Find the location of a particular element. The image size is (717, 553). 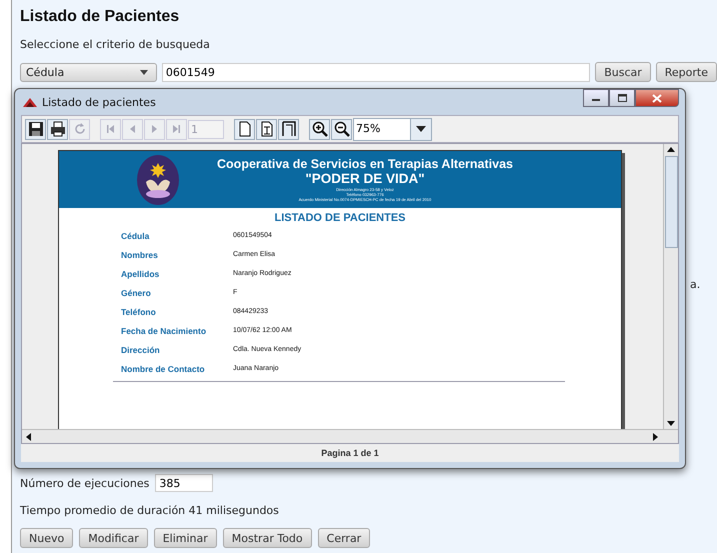

fit-page-icon is located at coordinates (266, 129).